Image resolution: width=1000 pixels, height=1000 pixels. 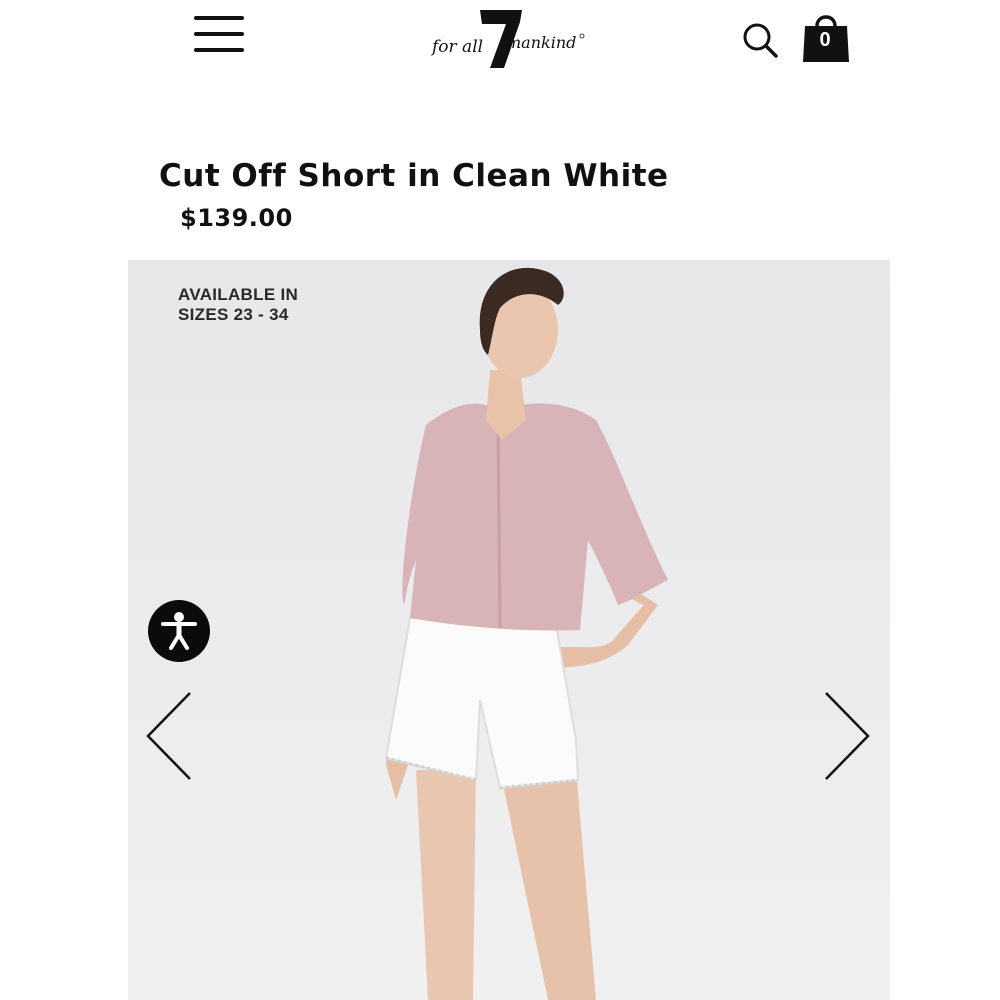 What do you see at coordinates (236, 218) in the screenshot?
I see `product-price: $139.00` at bounding box center [236, 218].